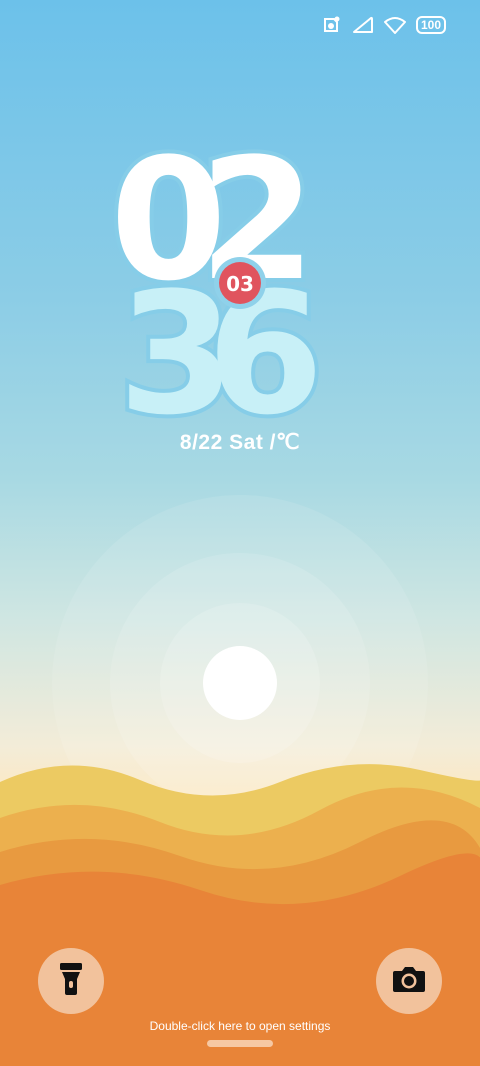 This screenshot has width=480, height=1066. I want to click on flashlight-button, so click(71, 981).